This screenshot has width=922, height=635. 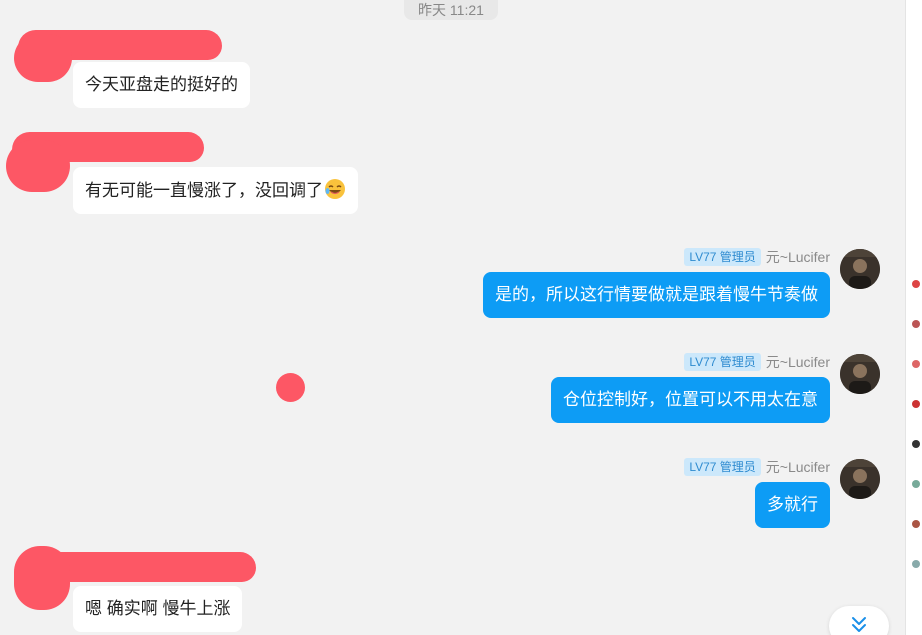 I want to click on message-bubble-incoming: 今天亚盘走的挺好的, so click(x=161, y=85).